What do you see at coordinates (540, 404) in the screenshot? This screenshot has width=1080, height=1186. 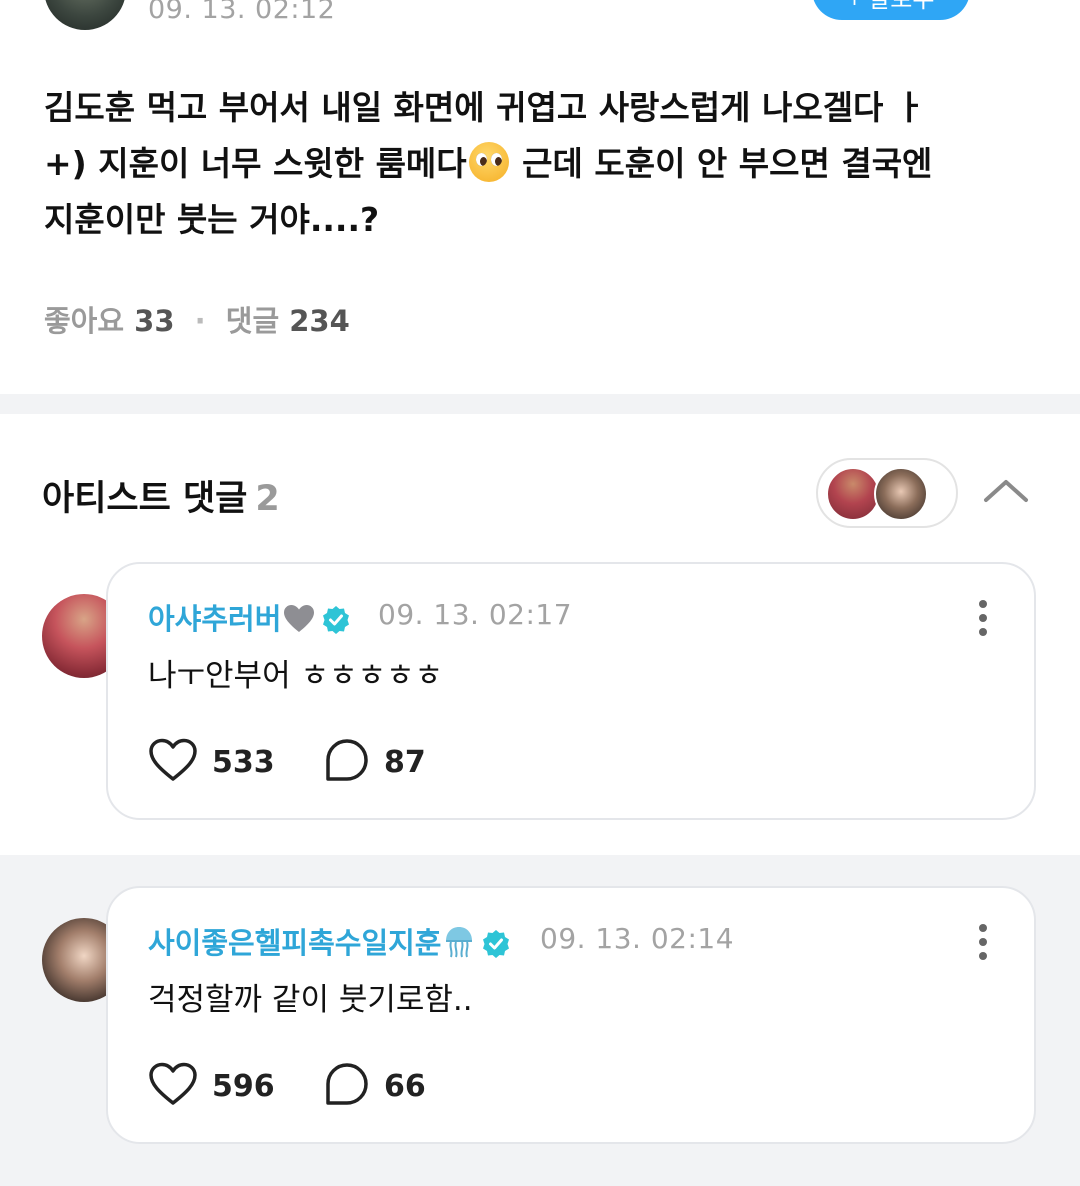 I see `section-divider` at bounding box center [540, 404].